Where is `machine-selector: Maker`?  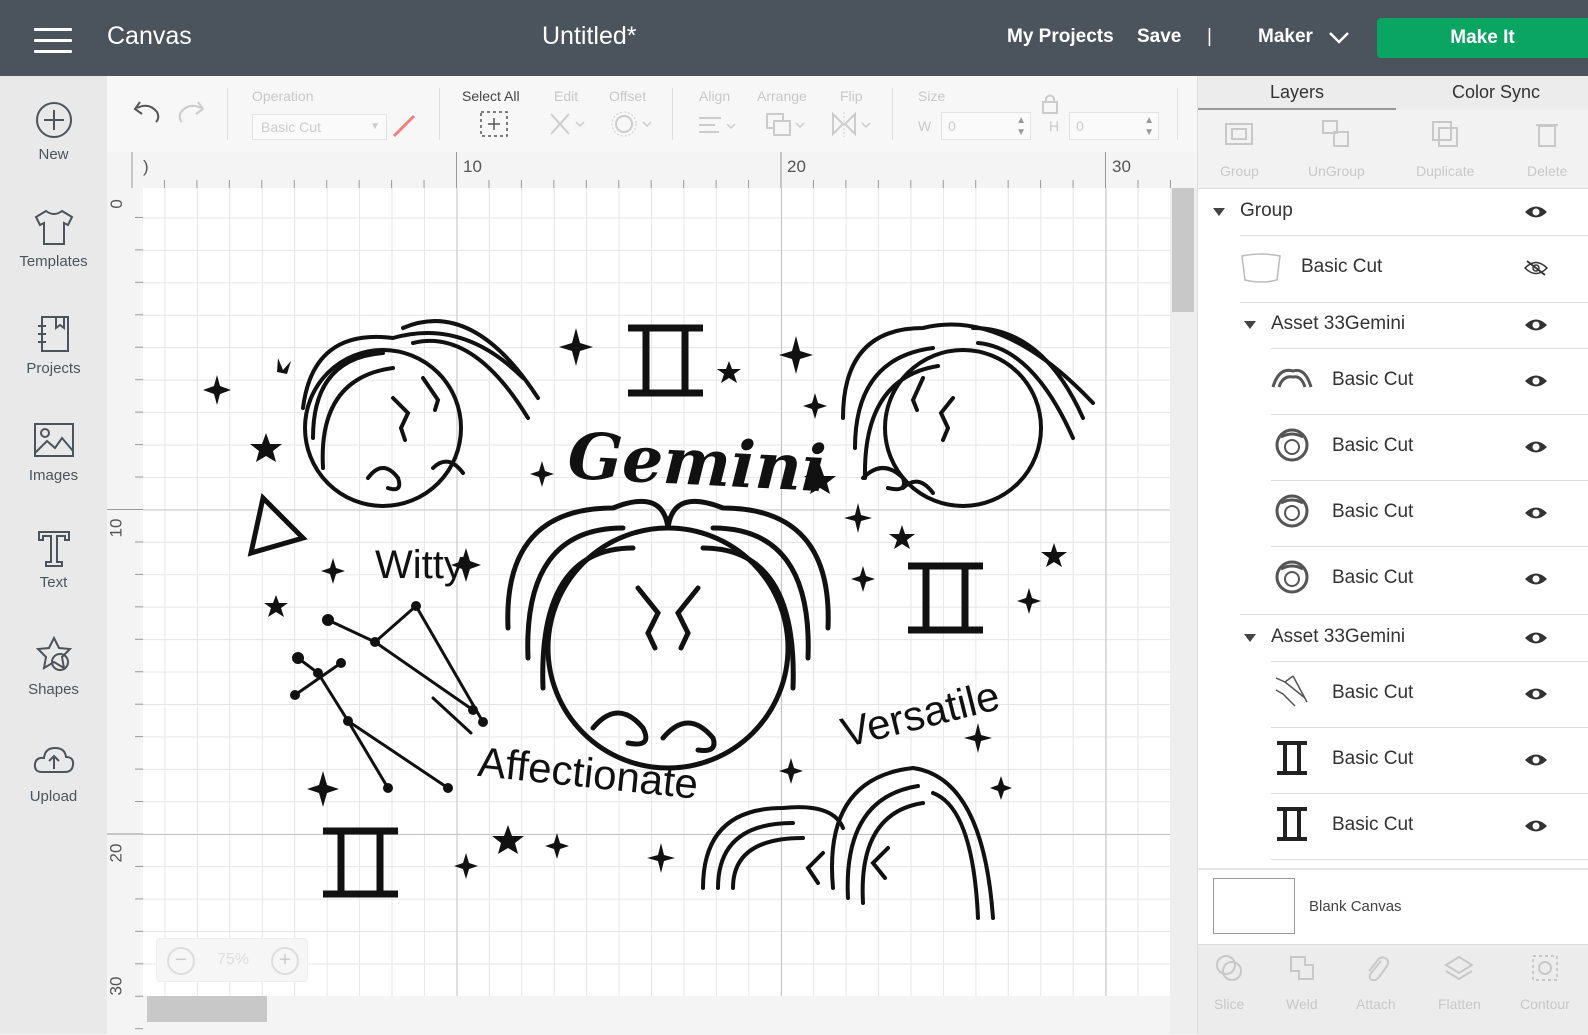
machine-selector: Maker is located at coordinates (1304, 37).